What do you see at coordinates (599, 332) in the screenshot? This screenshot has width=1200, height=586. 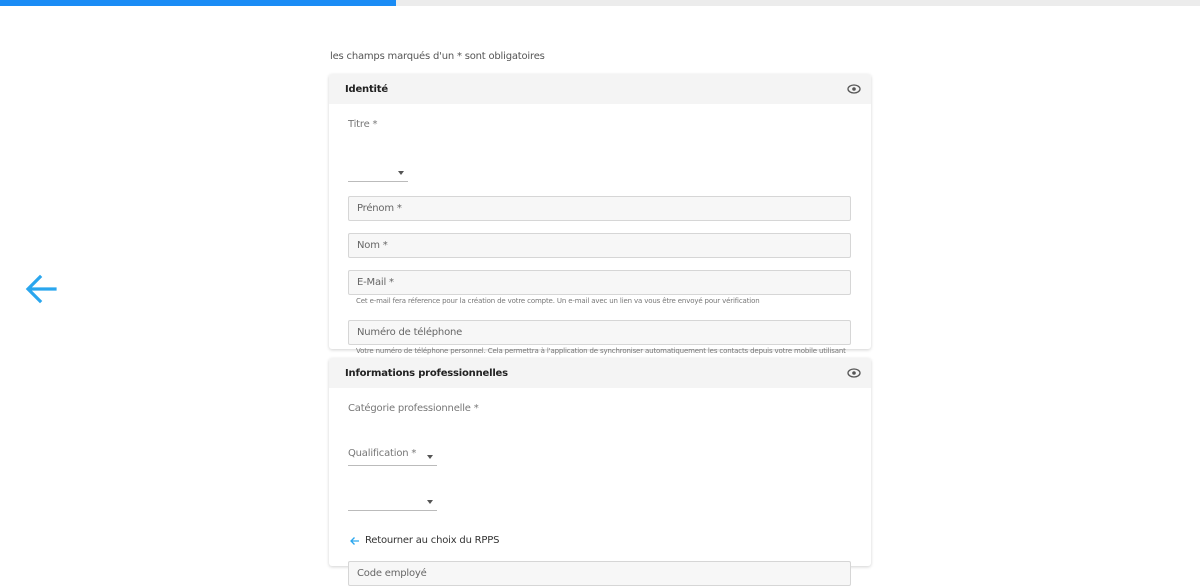 I see `phone-input: Numéro de téléphone` at bounding box center [599, 332].